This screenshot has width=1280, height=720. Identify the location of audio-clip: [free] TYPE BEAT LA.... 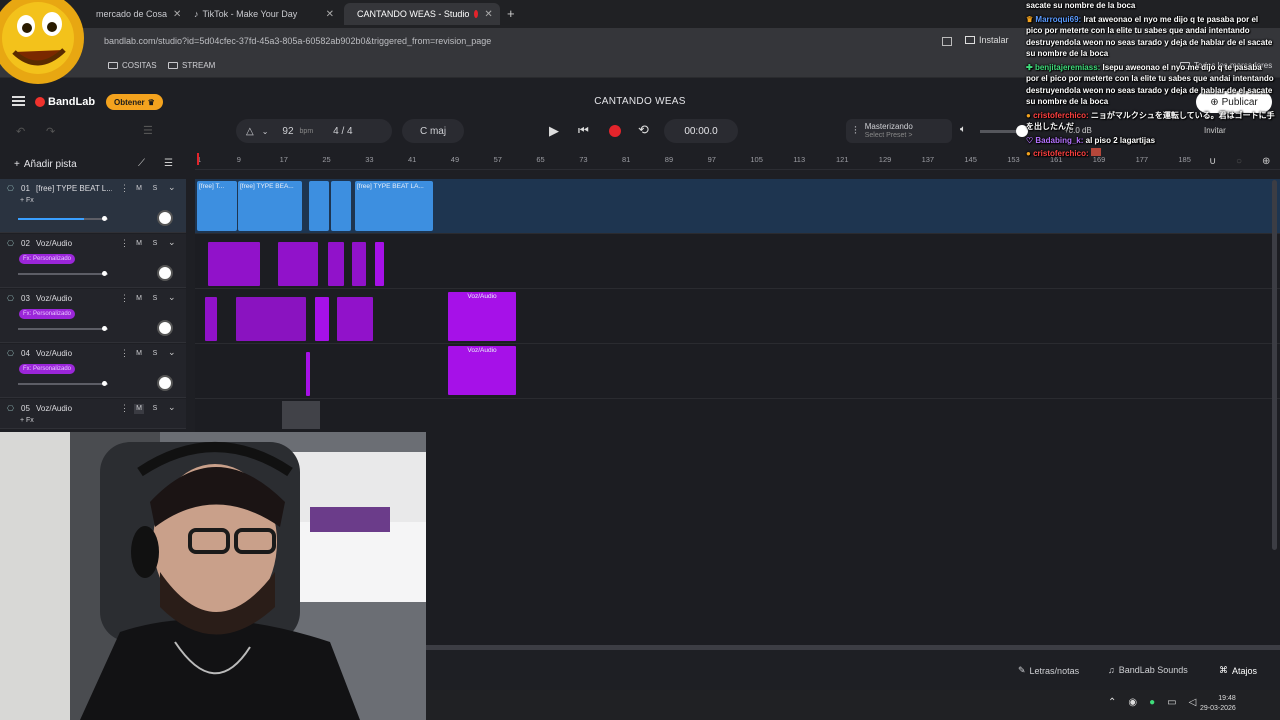
(394, 206).